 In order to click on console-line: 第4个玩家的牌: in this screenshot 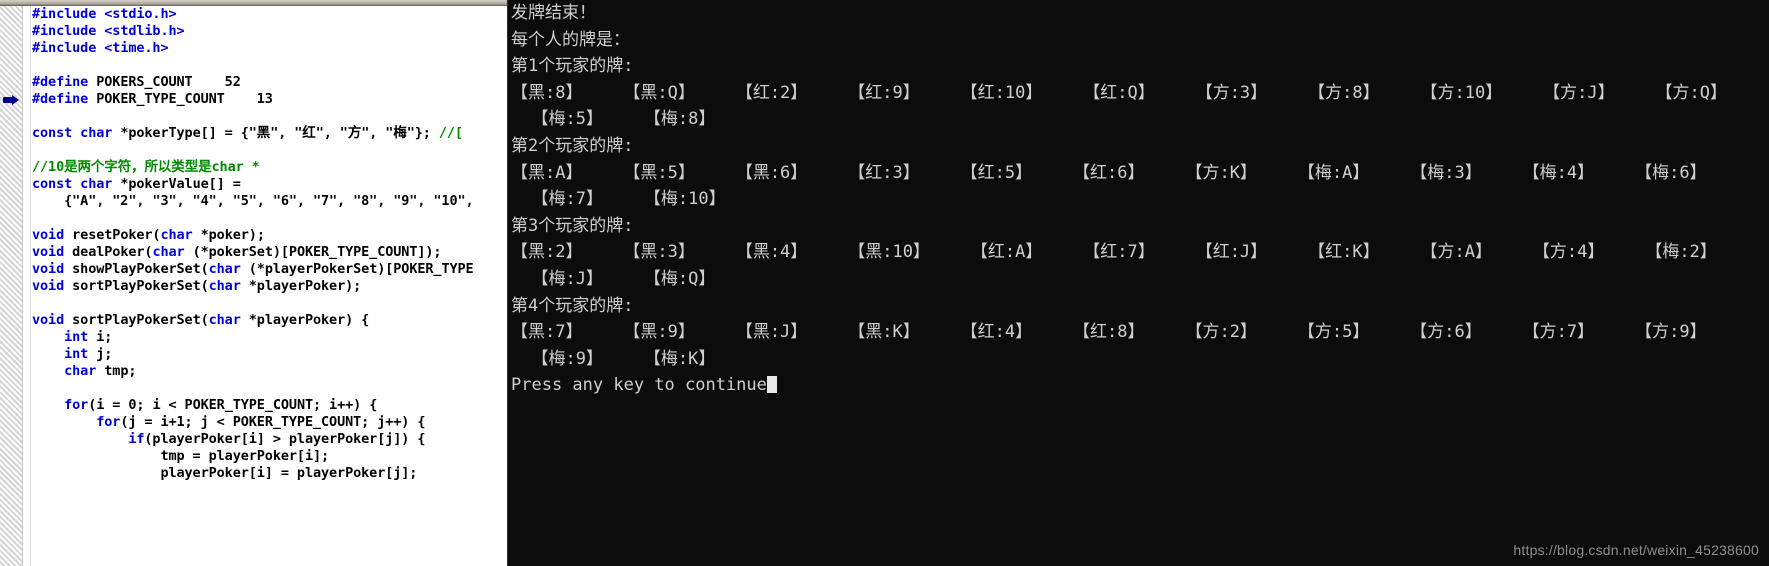, I will do `click(572, 305)`.